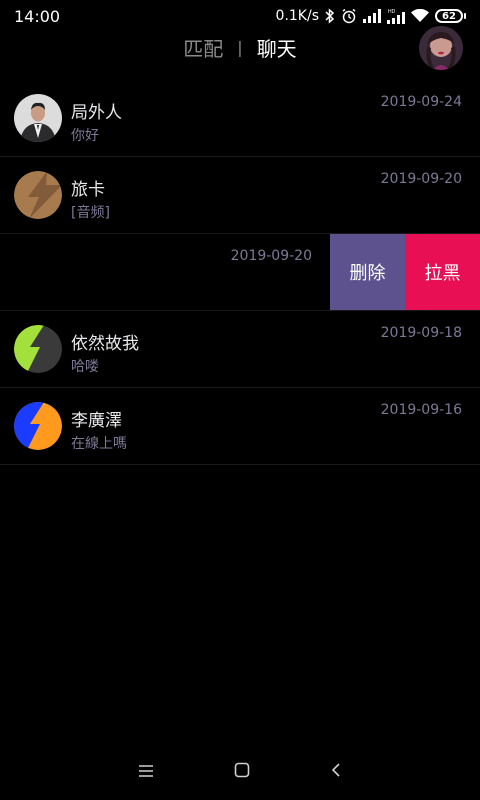  I want to click on status-time: 14:00, so click(37, 16).